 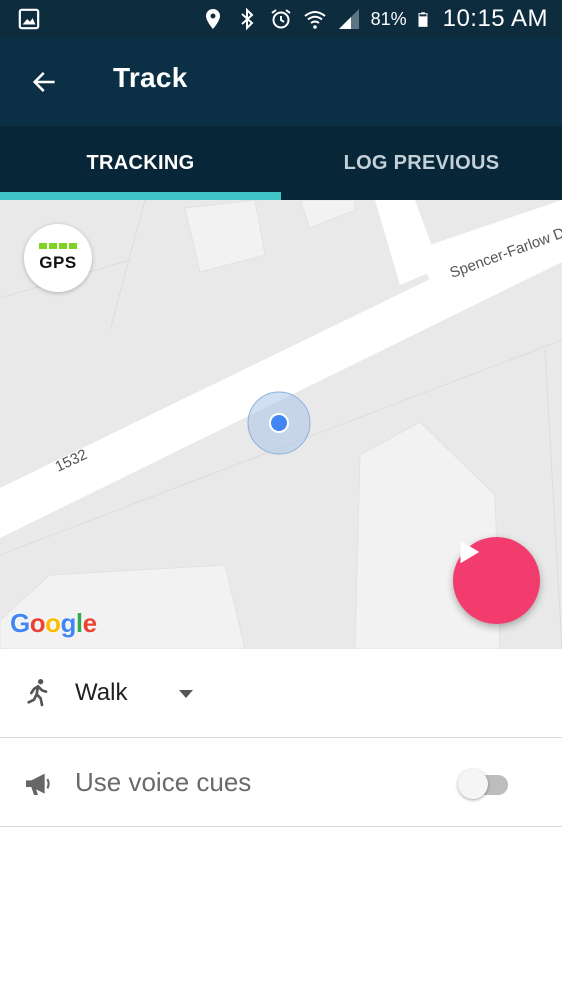 I want to click on location-icon, so click(x=212, y=19).